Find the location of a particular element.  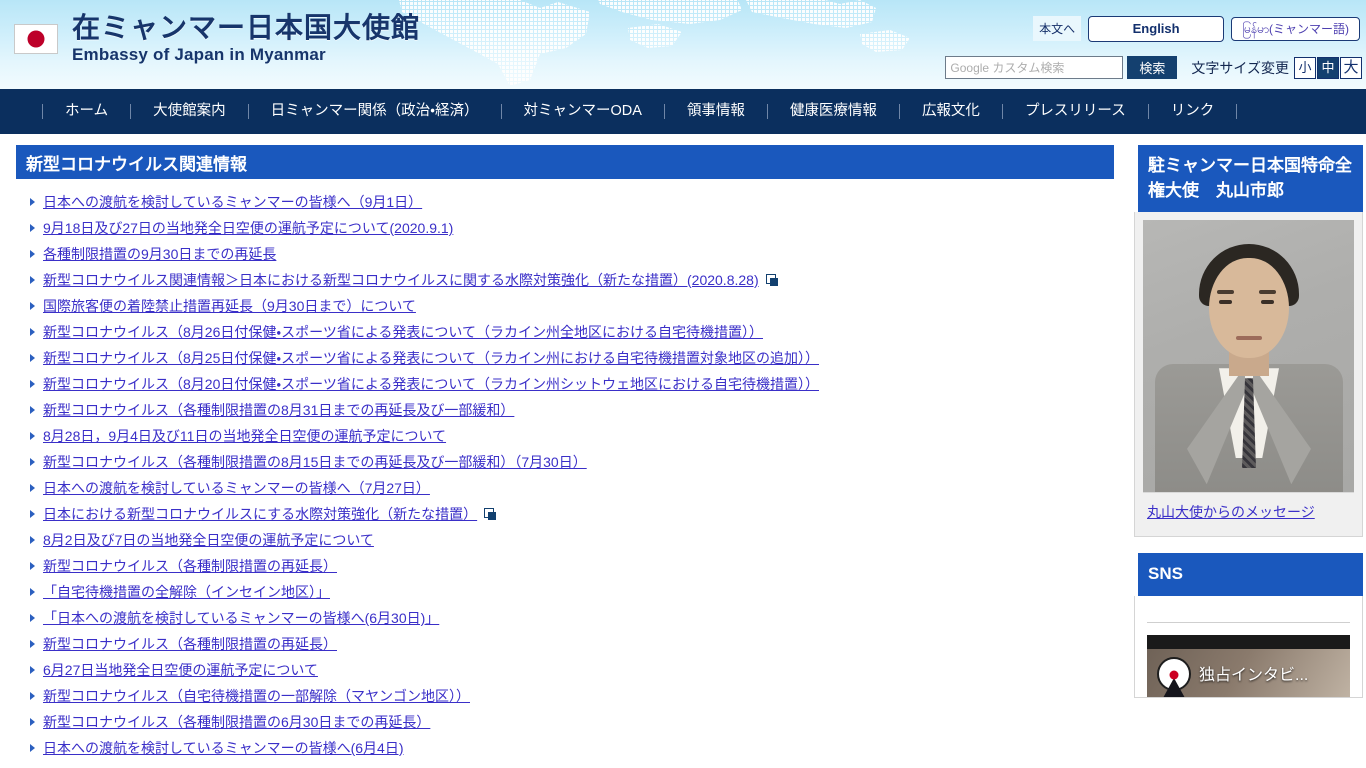

sns-widget-title: SNS is located at coordinates (1248, 574).